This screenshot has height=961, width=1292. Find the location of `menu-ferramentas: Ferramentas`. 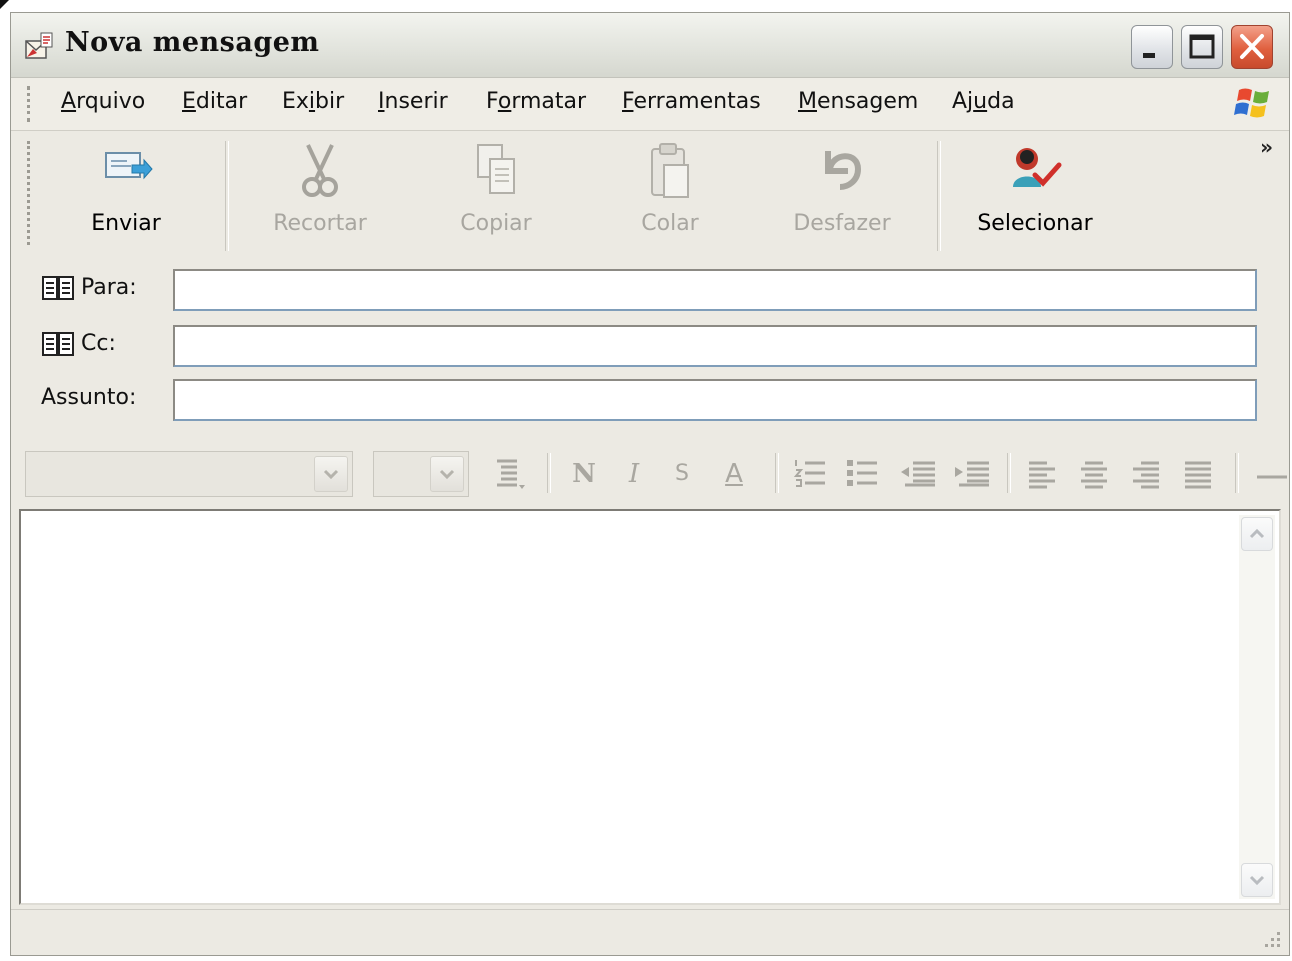

menu-ferramentas: Ferramentas is located at coordinates (691, 101).